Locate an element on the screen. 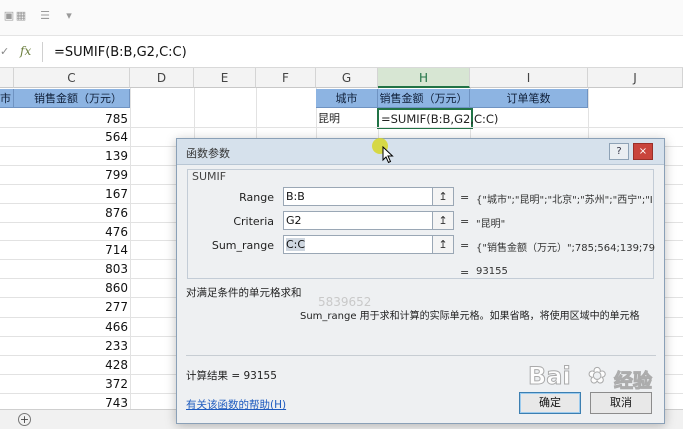 This screenshot has width=683, height=429. column-header-b is located at coordinates (7, 78).